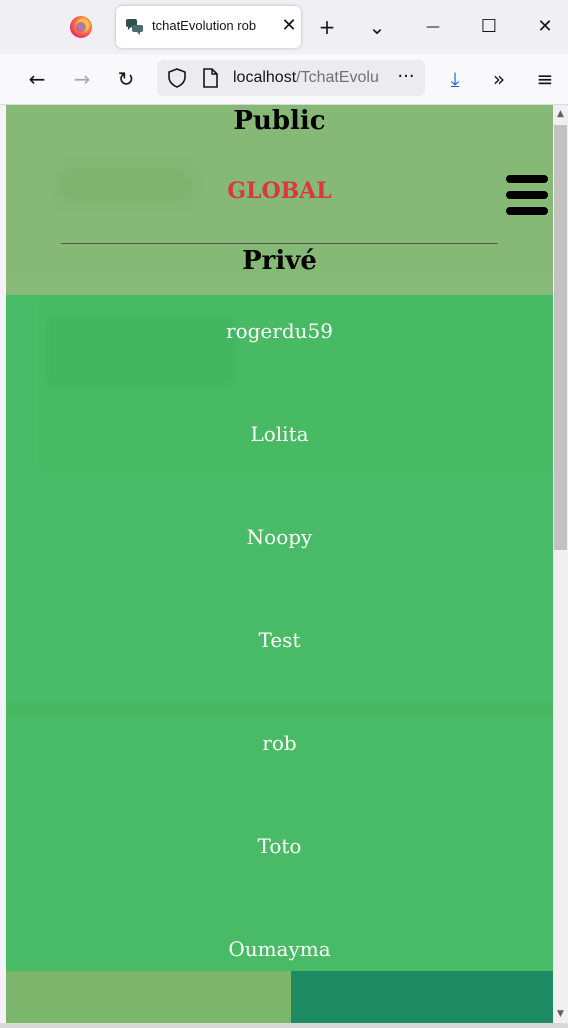  I want to click on download-icon: ⤓, so click(455, 79).